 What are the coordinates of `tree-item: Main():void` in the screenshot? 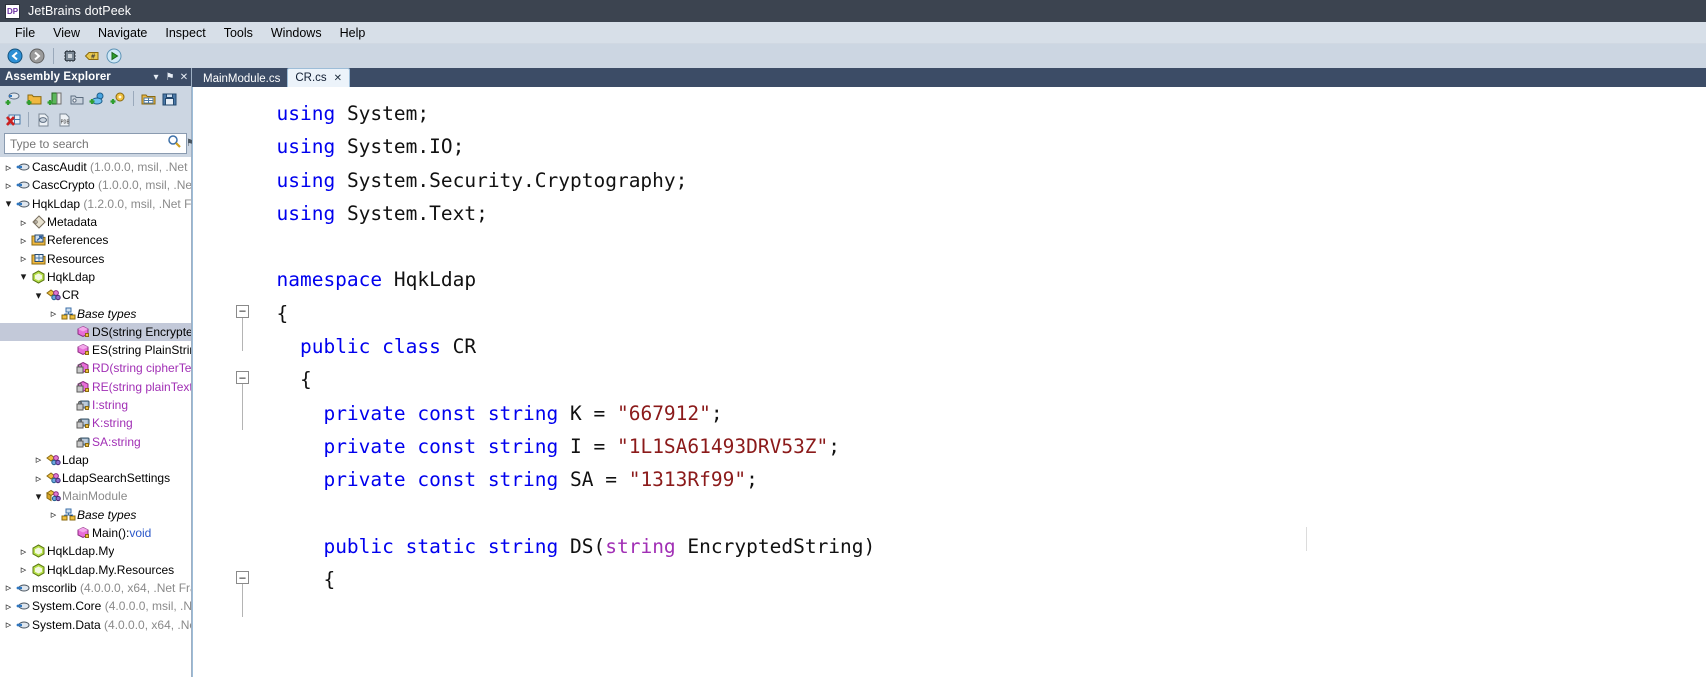 It's located at (95, 533).